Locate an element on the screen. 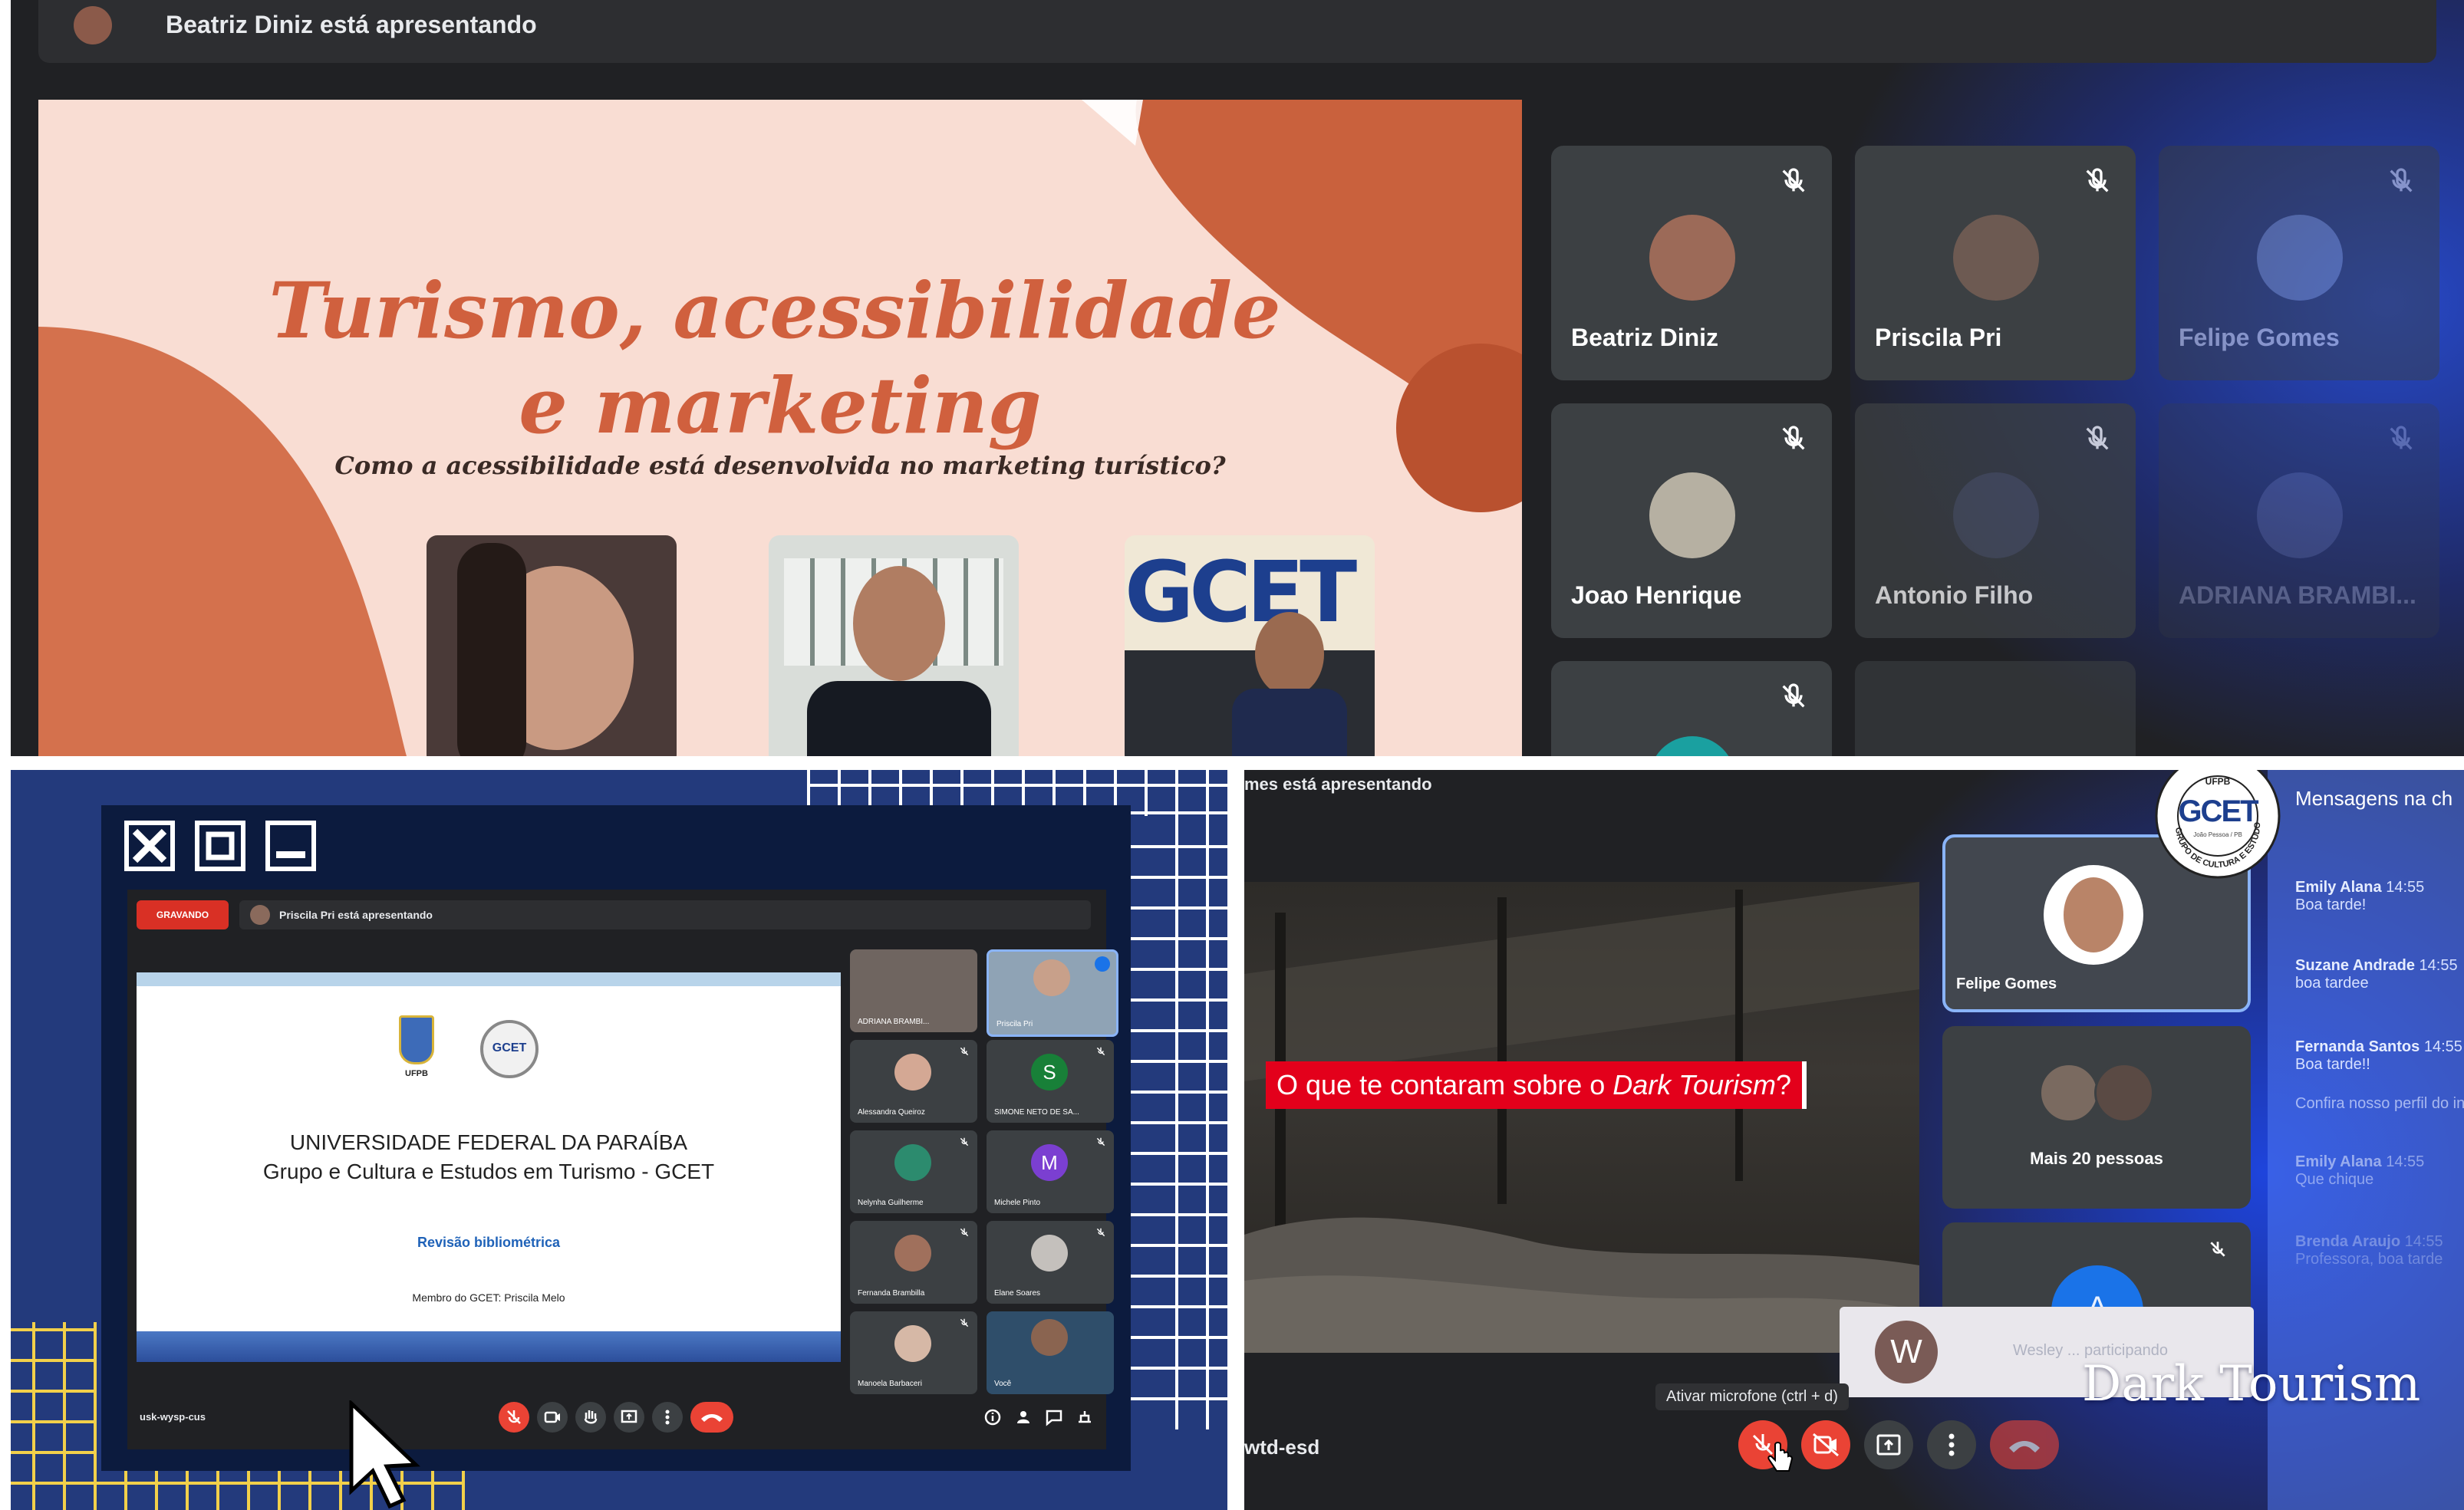 This screenshot has width=2464, height=1510. mic-button is located at coordinates (514, 1417).